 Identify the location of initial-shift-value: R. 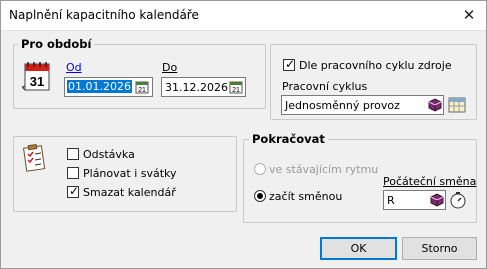
(391, 200).